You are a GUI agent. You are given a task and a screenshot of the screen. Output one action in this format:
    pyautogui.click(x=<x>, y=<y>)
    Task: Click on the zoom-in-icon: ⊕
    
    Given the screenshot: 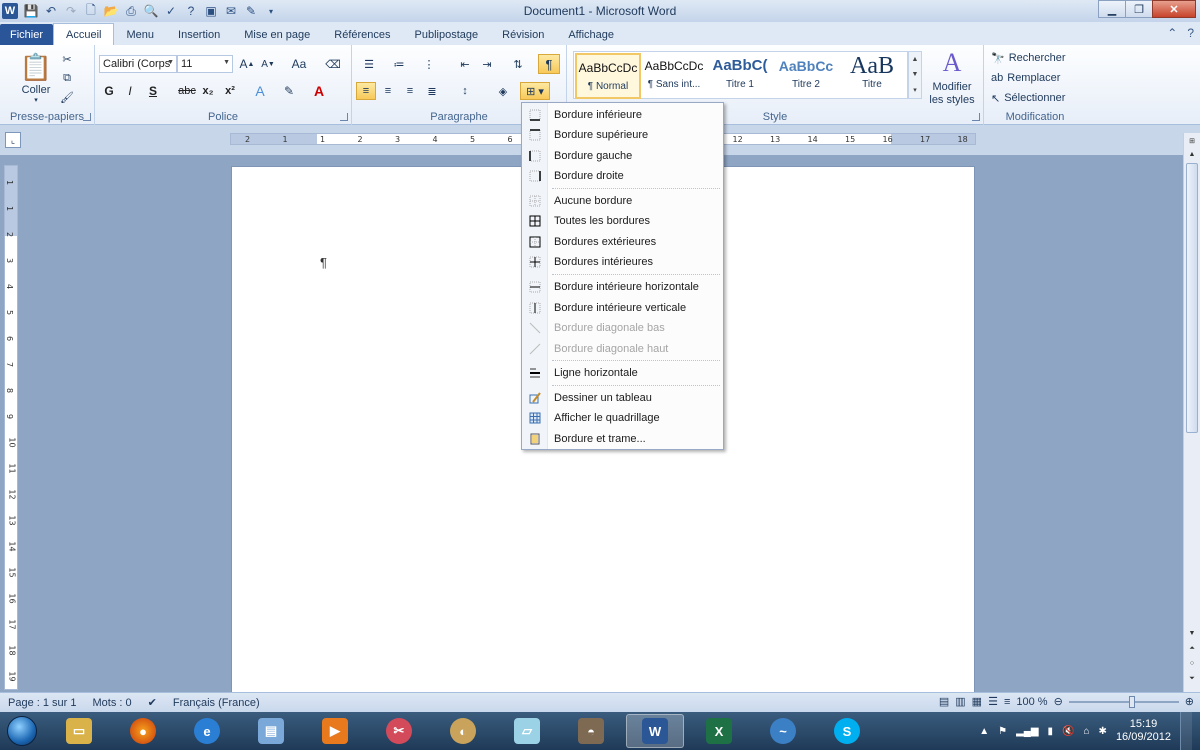 What is the action you would take?
    pyautogui.click(x=1189, y=701)
    